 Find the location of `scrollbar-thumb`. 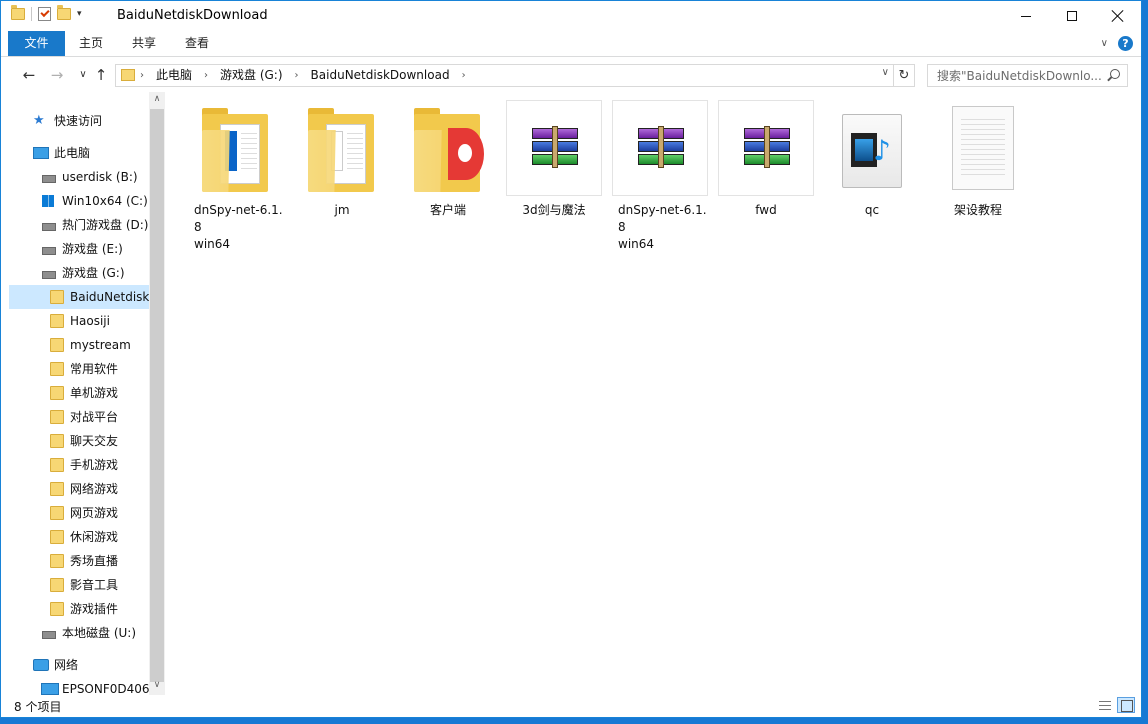

scrollbar-thumb is located at coordinates (157, 395).